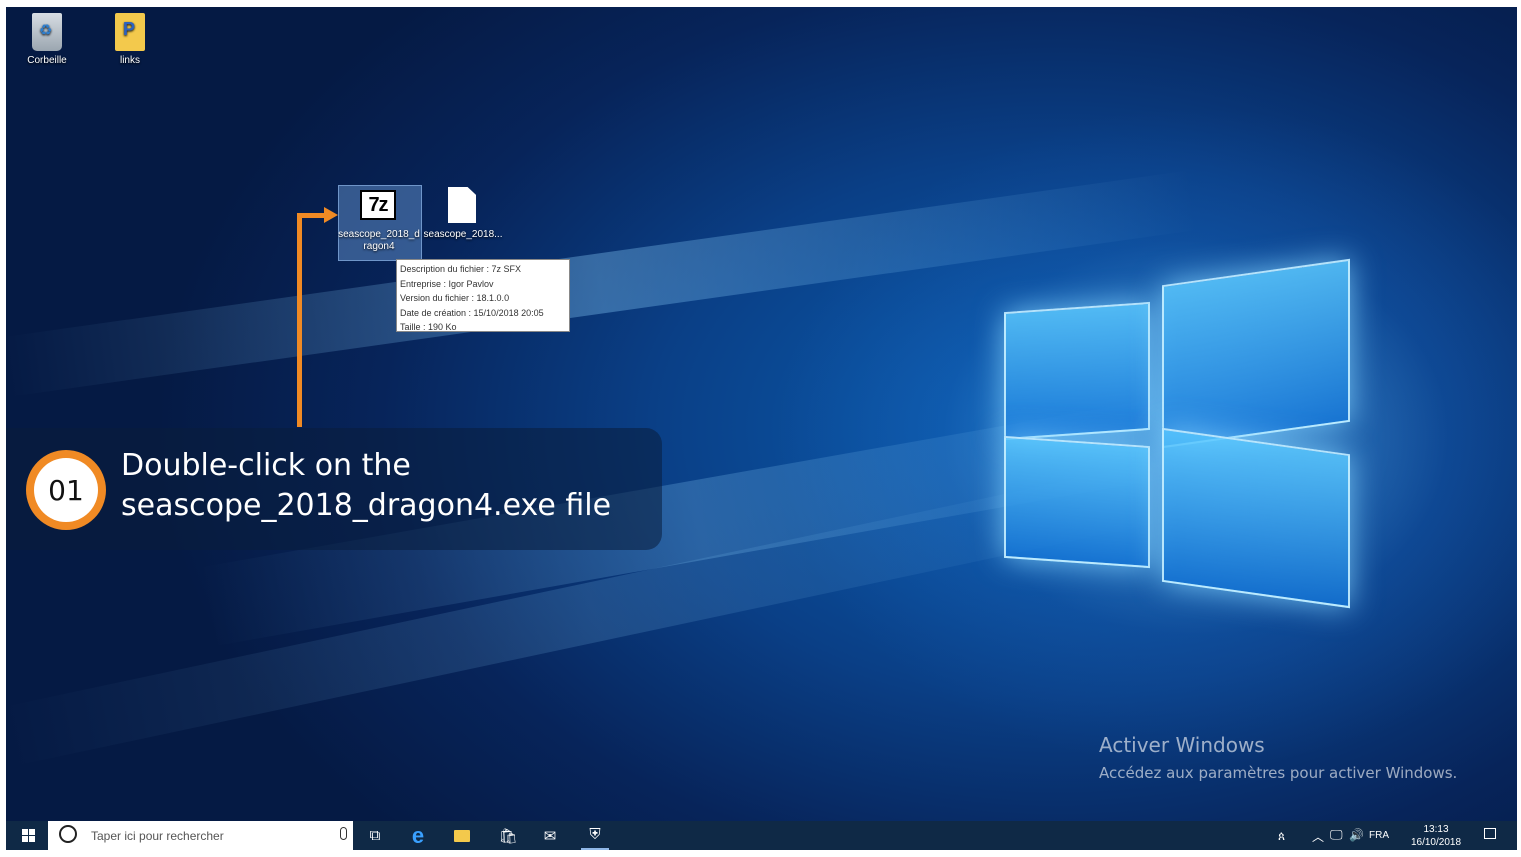  I want to click on start-button, so click(28, 835).